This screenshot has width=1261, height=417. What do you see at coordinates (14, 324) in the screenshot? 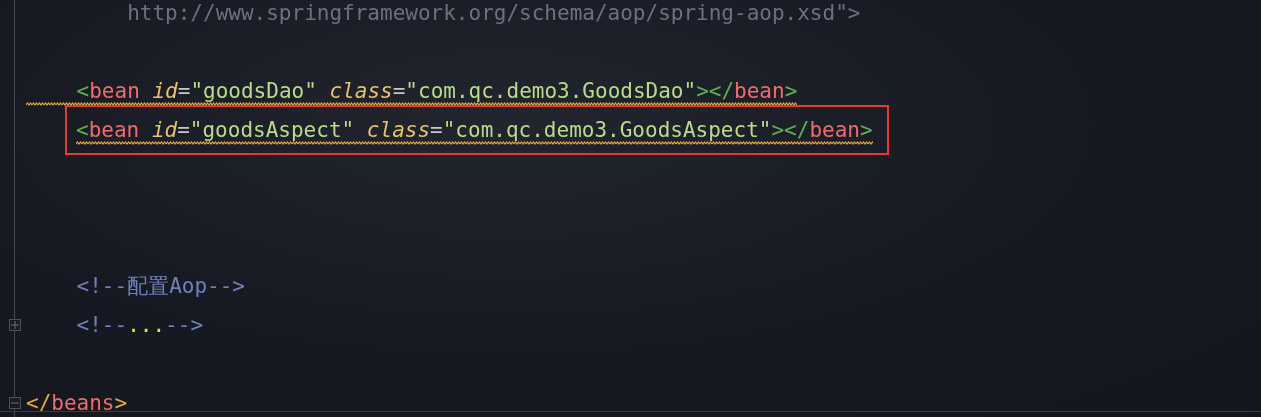
I see `expand-icon` at bounding box center [14, 324].